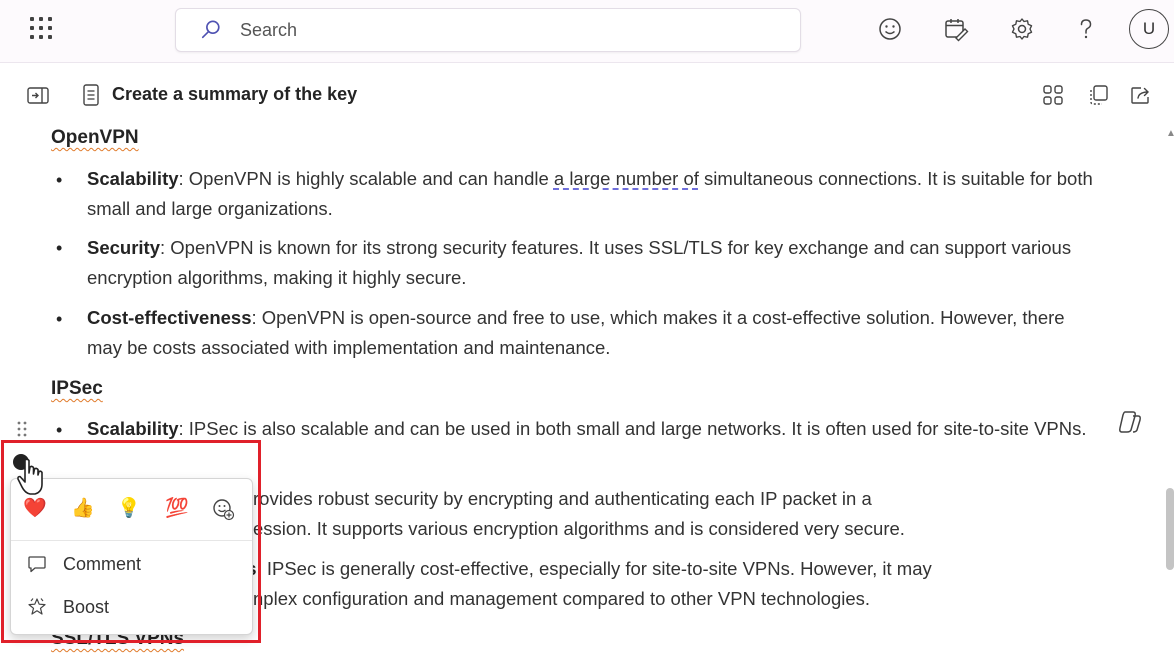 This screenshot has height=662, width=1174. Describe the element at coordinates (1141, 95) in the screenshot. I see `share-icon` at that location.